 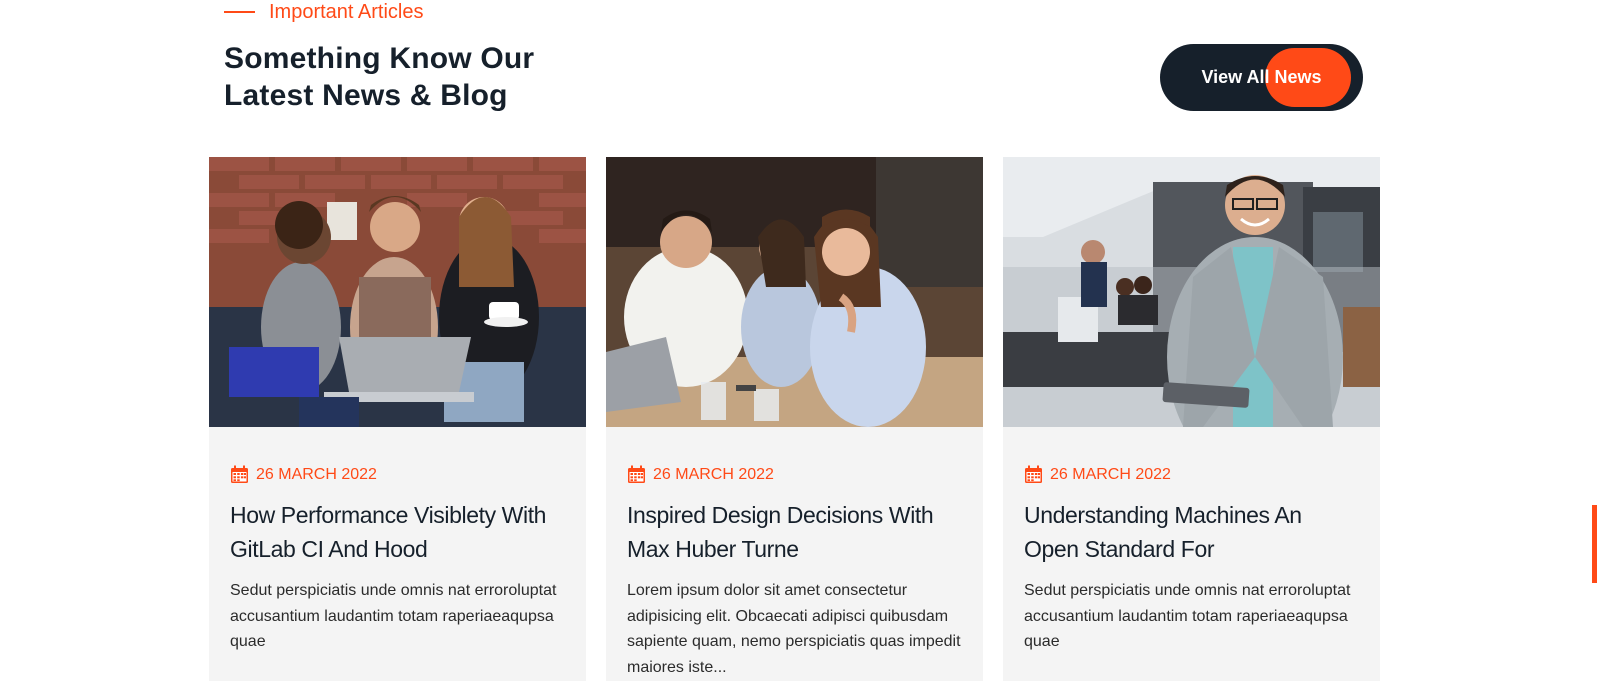 I want to click on businessman-tablet-photo, so click(x=1191, y=292).